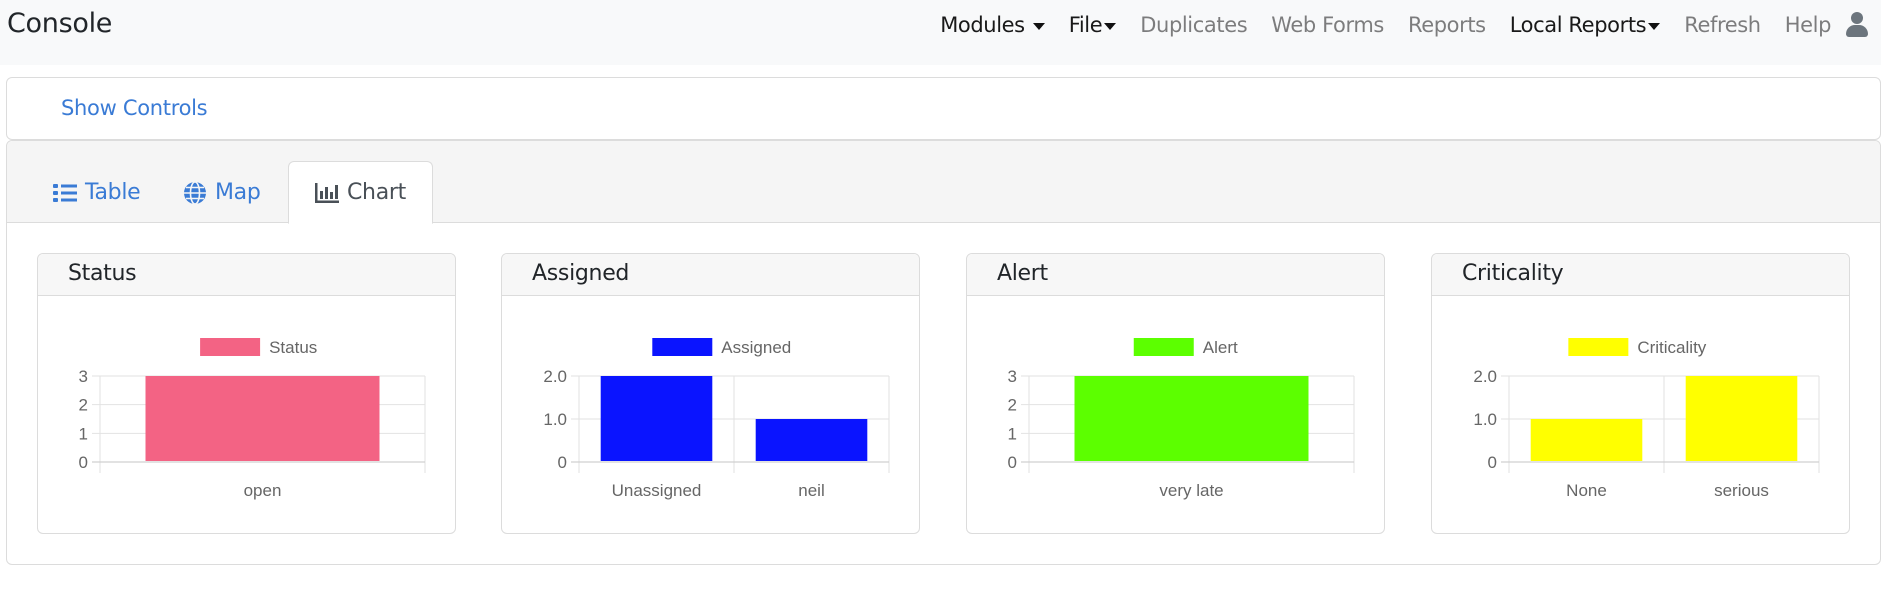 Image resolution: width=1881 pixels, height=593 pixels. I want to click on chart-card-title: Alert, so click(1175, 275).